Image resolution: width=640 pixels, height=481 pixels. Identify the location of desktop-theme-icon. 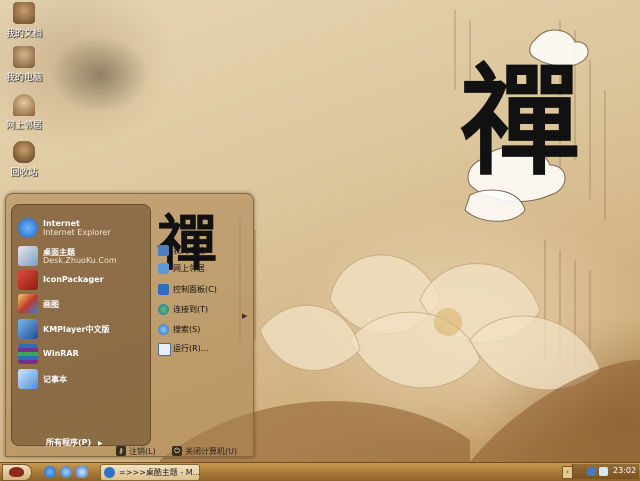
(28, 256).